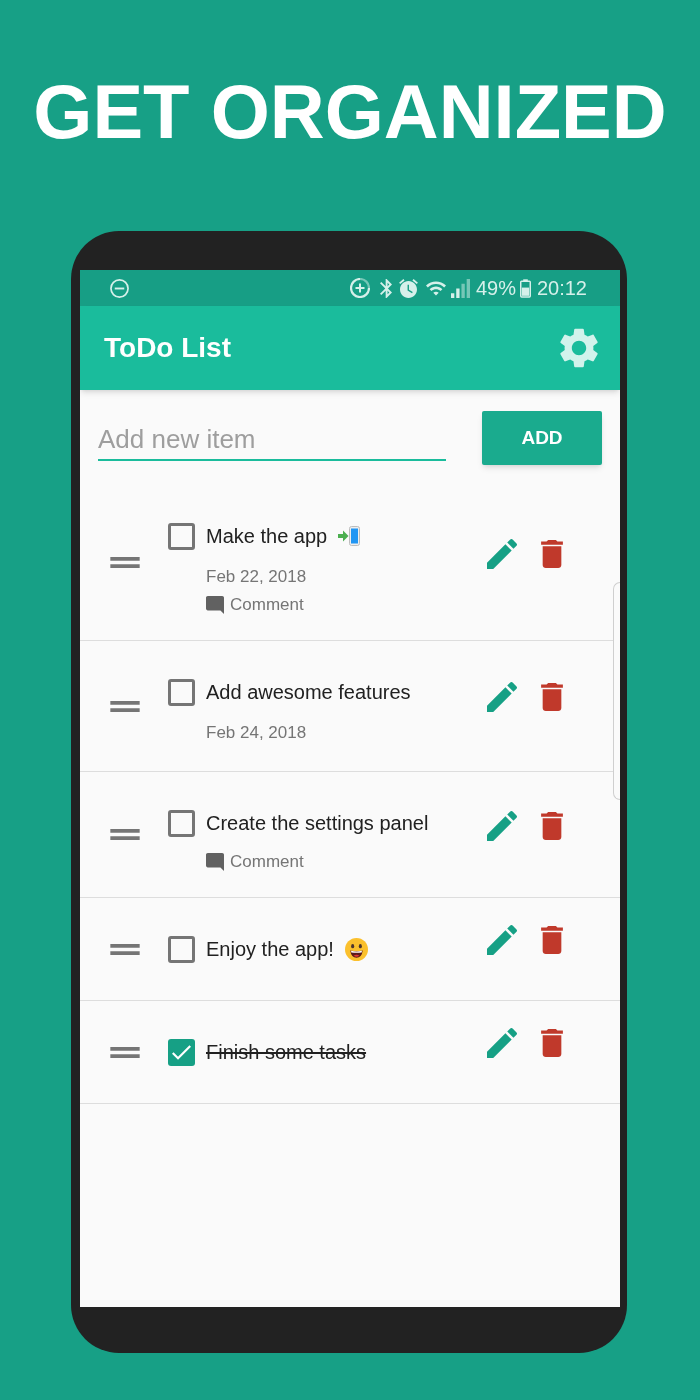  Describe the element at coordinates (267, 536) in the screenshot. I see `task-title: Make the app` at that location.